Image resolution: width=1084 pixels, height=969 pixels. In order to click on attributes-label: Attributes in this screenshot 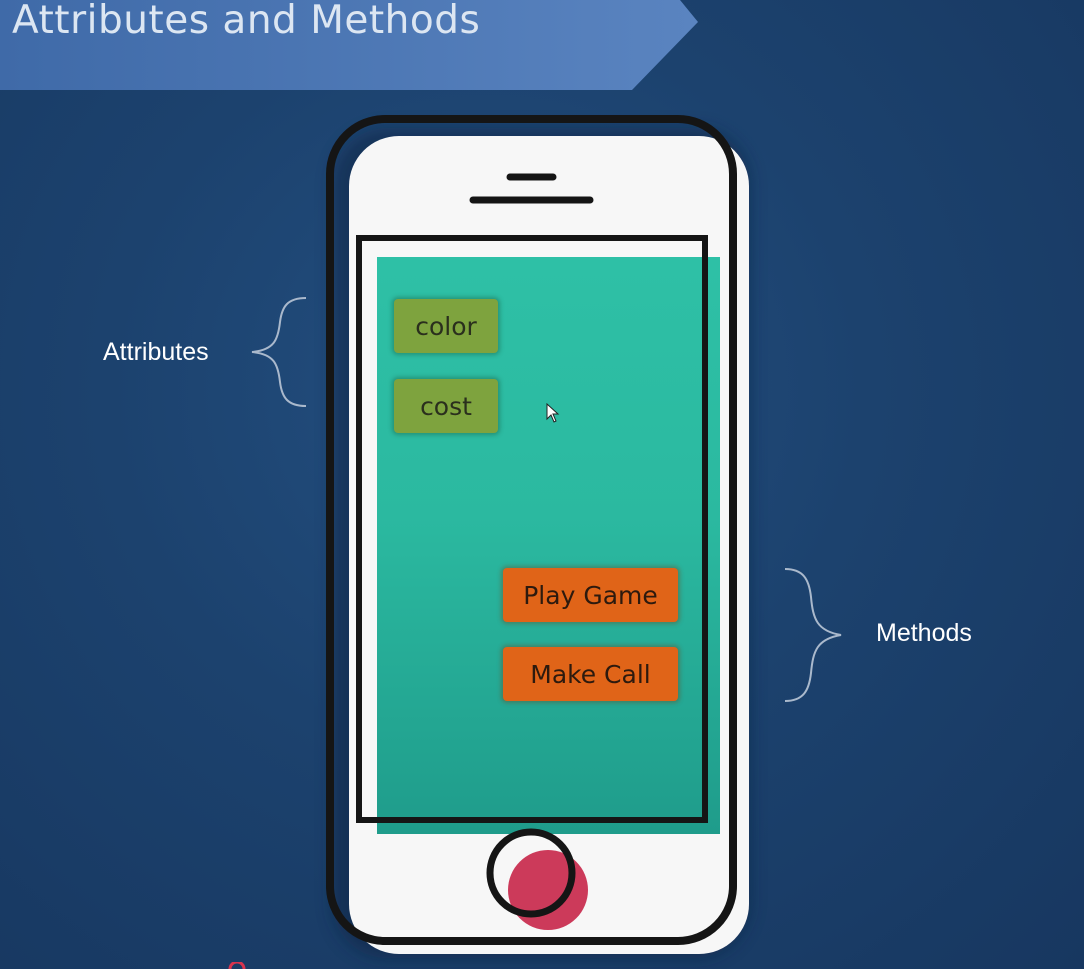, I will do `click(156, 352)`.